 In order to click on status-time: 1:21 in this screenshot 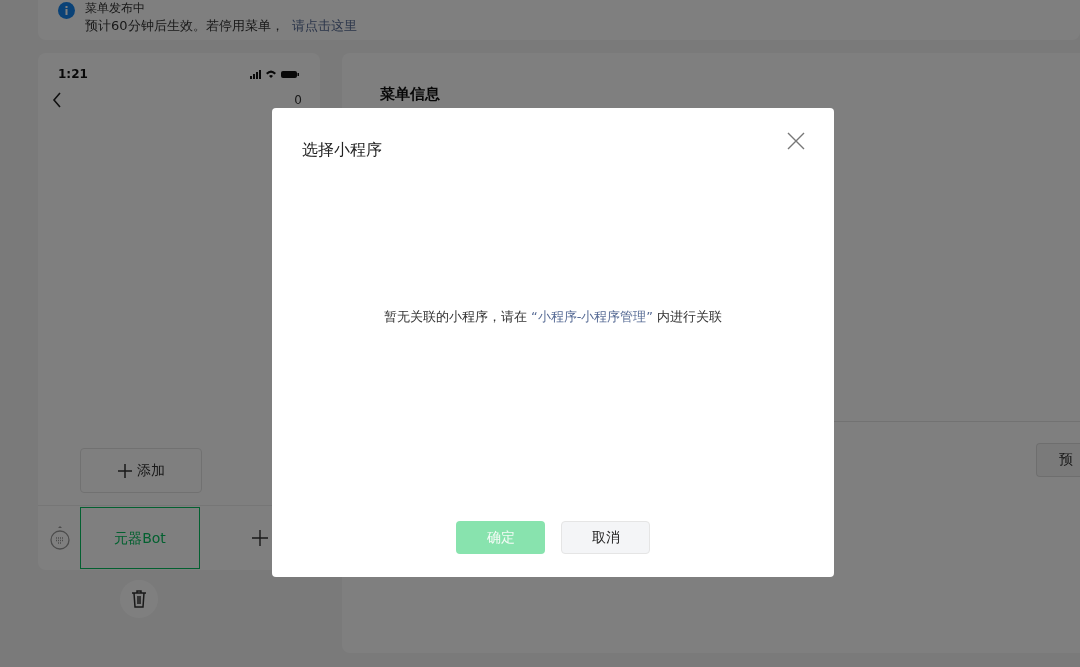, I will do `click(73, 74)`.